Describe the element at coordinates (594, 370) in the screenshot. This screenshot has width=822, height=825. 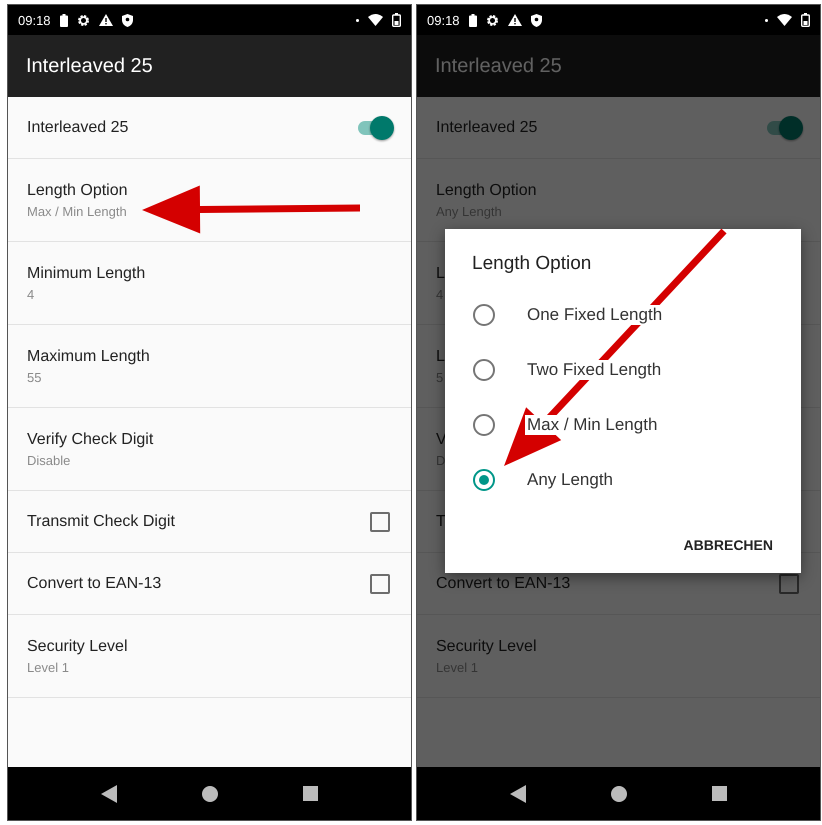
I see `option-label: Two Fixed Length` at that location.